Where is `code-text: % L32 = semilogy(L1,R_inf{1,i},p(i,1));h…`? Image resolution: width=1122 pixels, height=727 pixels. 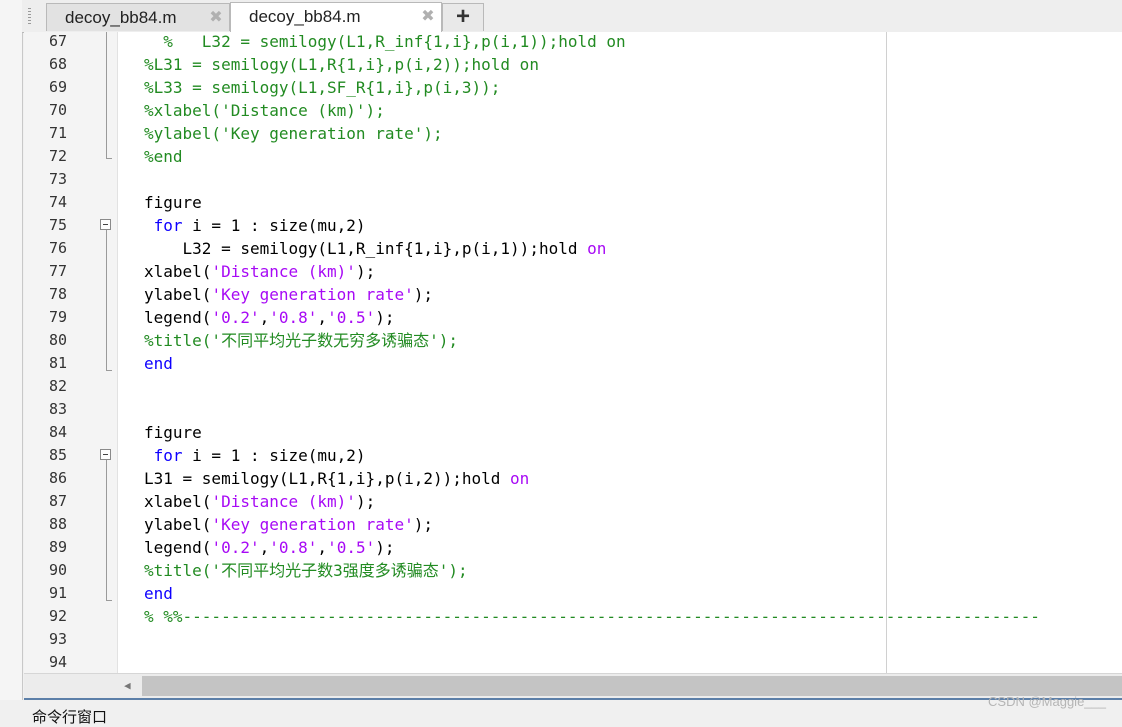
code-text: % L32 = semilogy(L1,R_inf{1,i},p(i,1));h… is located at coordinates (384, 41).